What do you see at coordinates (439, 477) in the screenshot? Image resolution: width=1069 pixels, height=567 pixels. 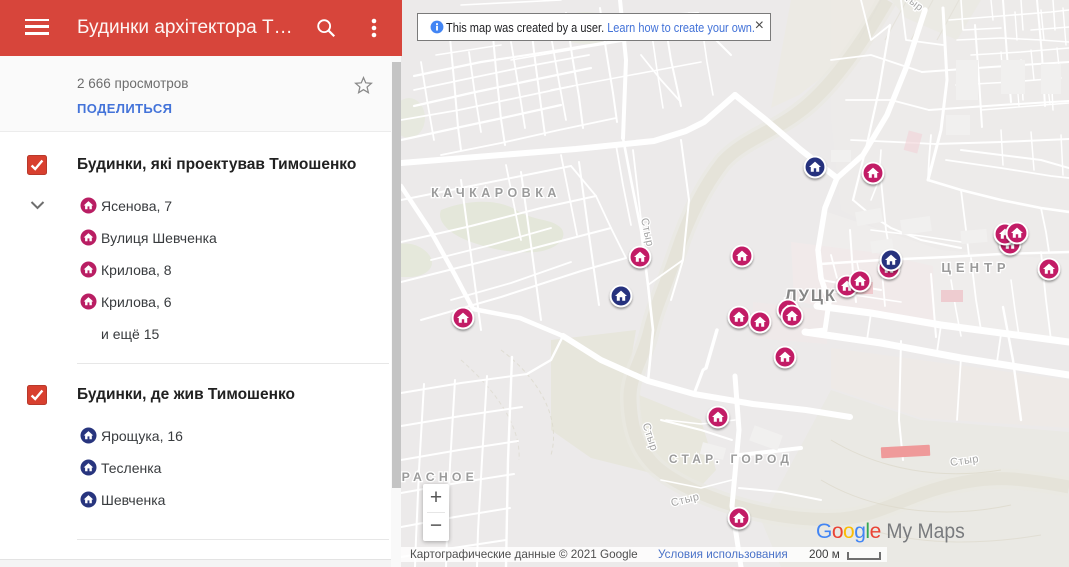 I see `svg-text: КРАСНОЕ` at bounding box center [439, 477].